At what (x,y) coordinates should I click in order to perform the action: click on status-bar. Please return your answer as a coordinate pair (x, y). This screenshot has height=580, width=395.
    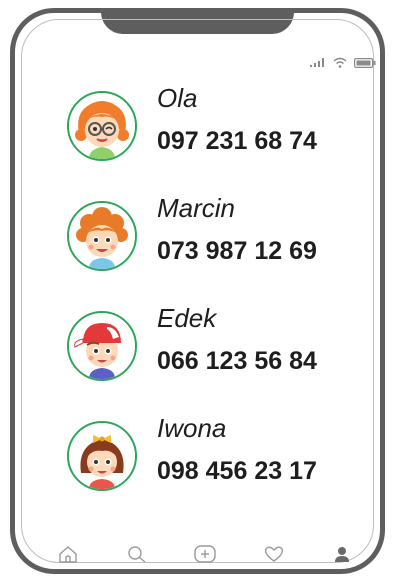
    Looking at the image, I should click on (343, 62).